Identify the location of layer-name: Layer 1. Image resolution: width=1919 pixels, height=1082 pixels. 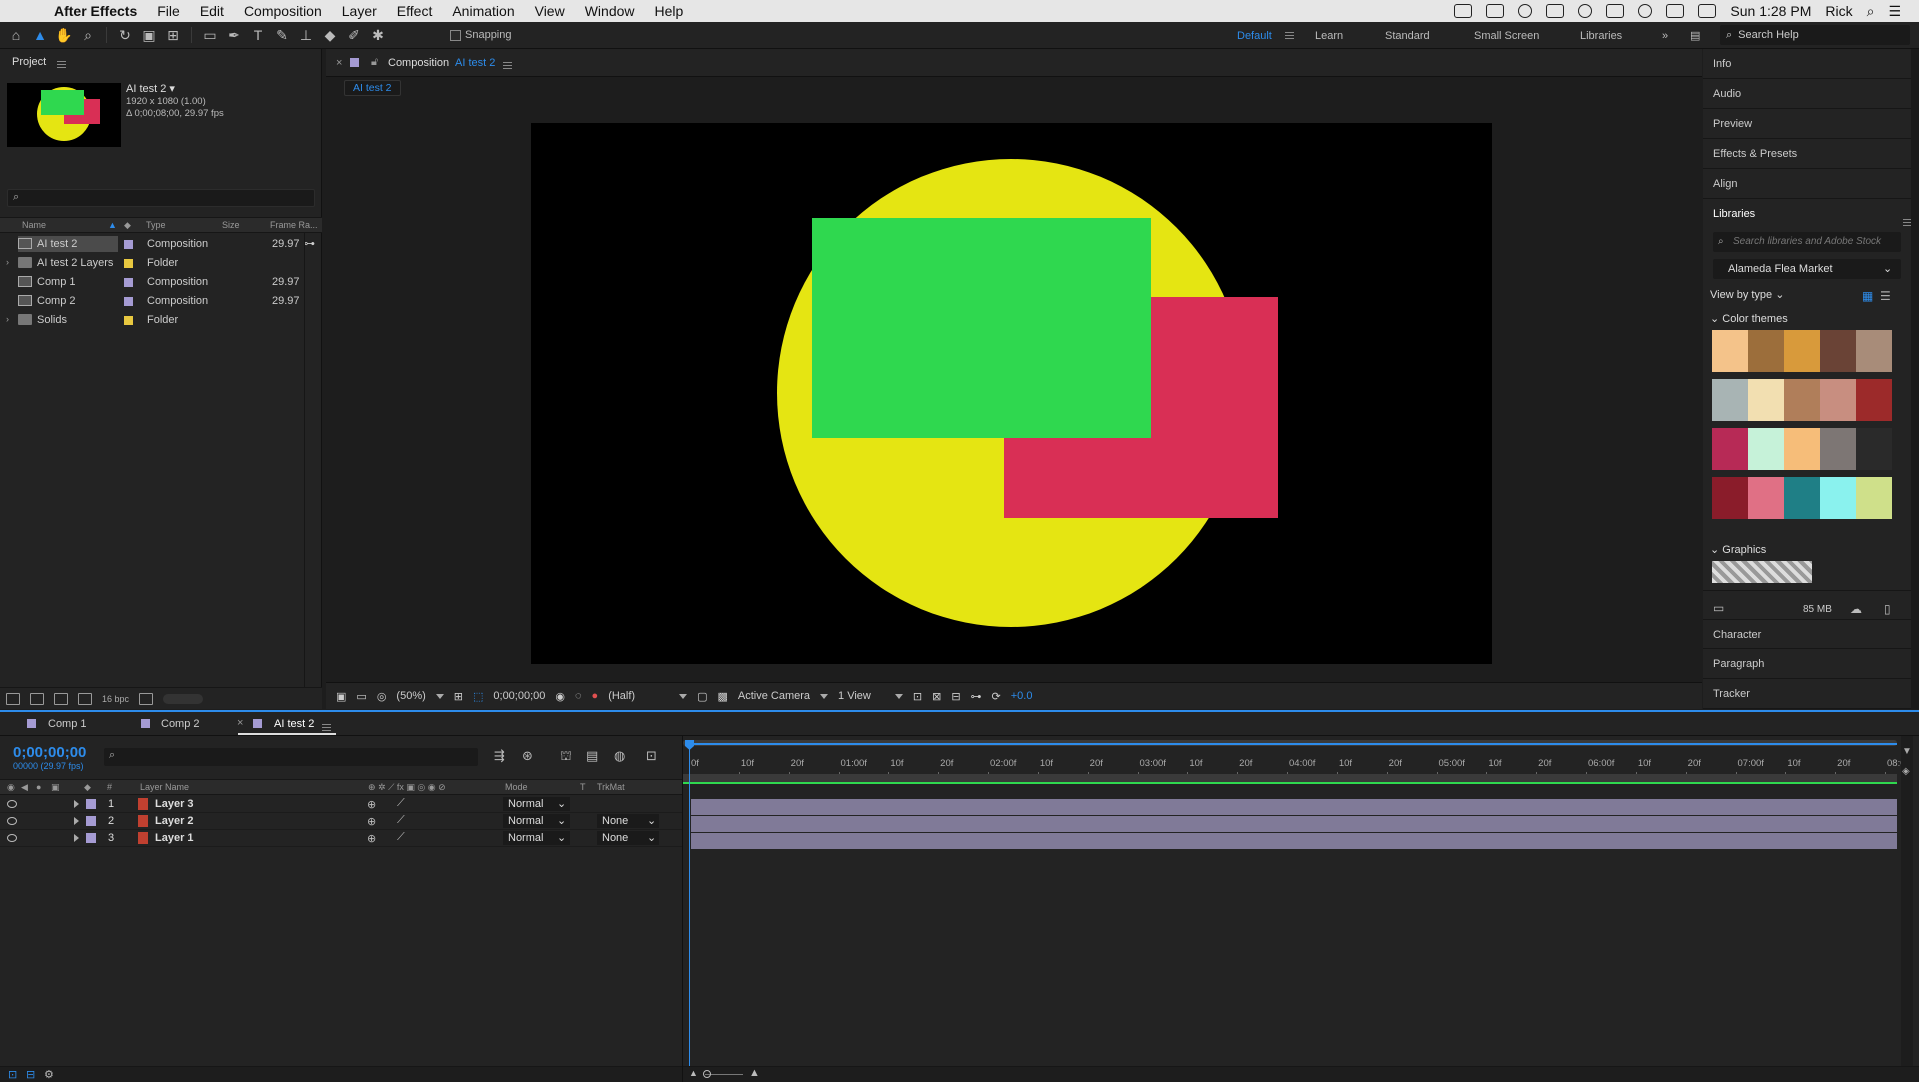
(174, 838).